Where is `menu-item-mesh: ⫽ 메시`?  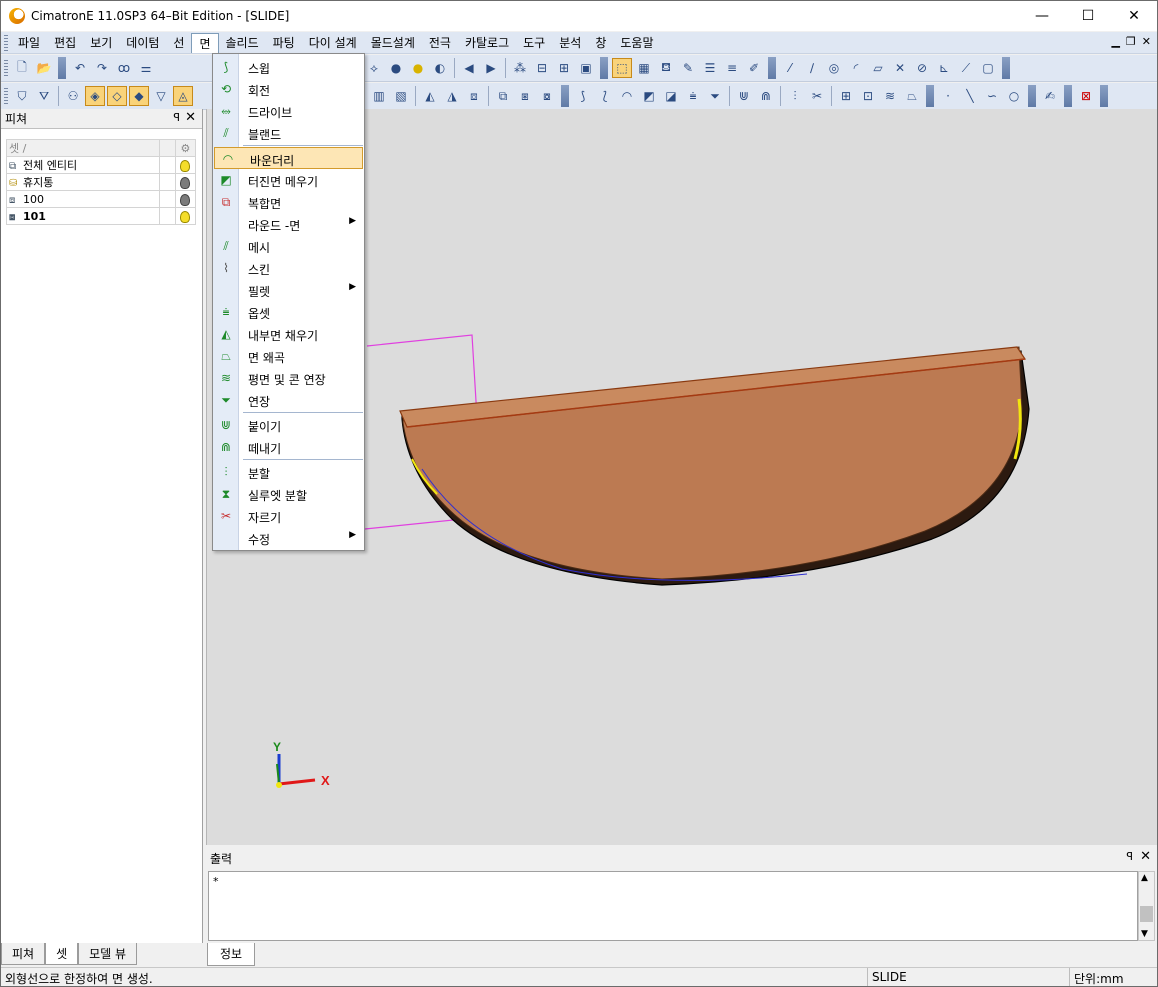 menu-item-mesh: ⫽ 메시 is located at coordinates (288, 246).